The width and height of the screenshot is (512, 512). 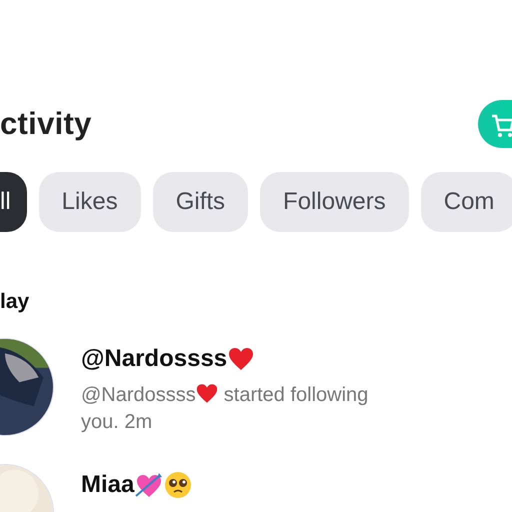 I want to click on message-text: started following, so click(x=296, y=395).